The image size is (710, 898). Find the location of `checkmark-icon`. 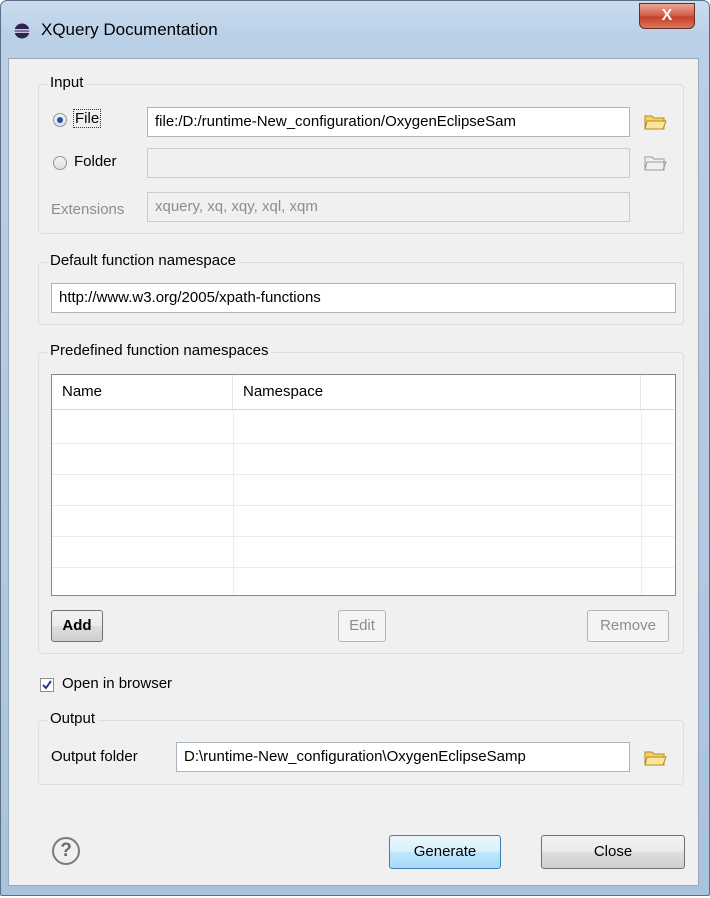

checkmark-icon is located at coordinates (47, 685).